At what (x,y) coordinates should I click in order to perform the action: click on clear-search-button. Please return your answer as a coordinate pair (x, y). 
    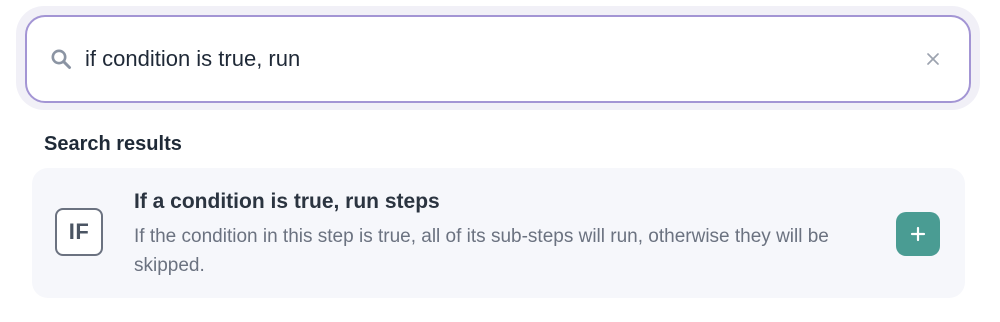
    Looking at the image, I should click on (933, 59).